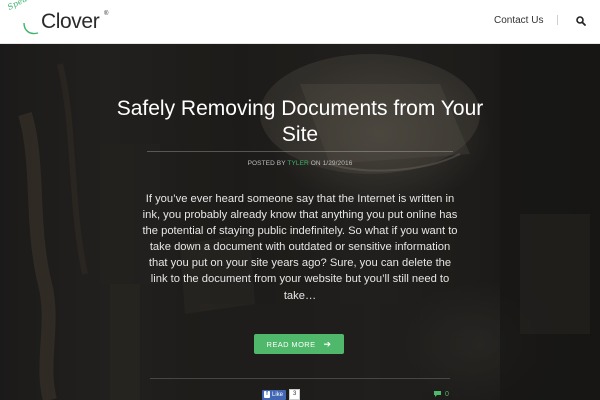  Describe the element at coordinates (315, 163) in the screenshot. I see `byline-on: ON` at that location.